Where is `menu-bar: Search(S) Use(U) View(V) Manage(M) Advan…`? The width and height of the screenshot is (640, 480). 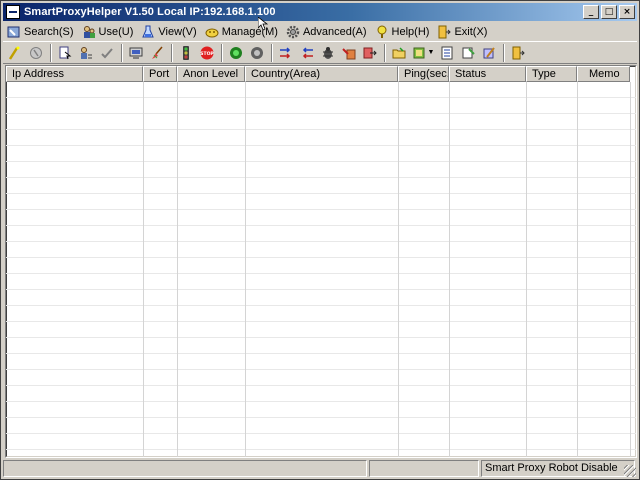
menu-bar: Search(S) Use(U) View(V) Manage(M) Advan… is located at coordinates (320, 31).